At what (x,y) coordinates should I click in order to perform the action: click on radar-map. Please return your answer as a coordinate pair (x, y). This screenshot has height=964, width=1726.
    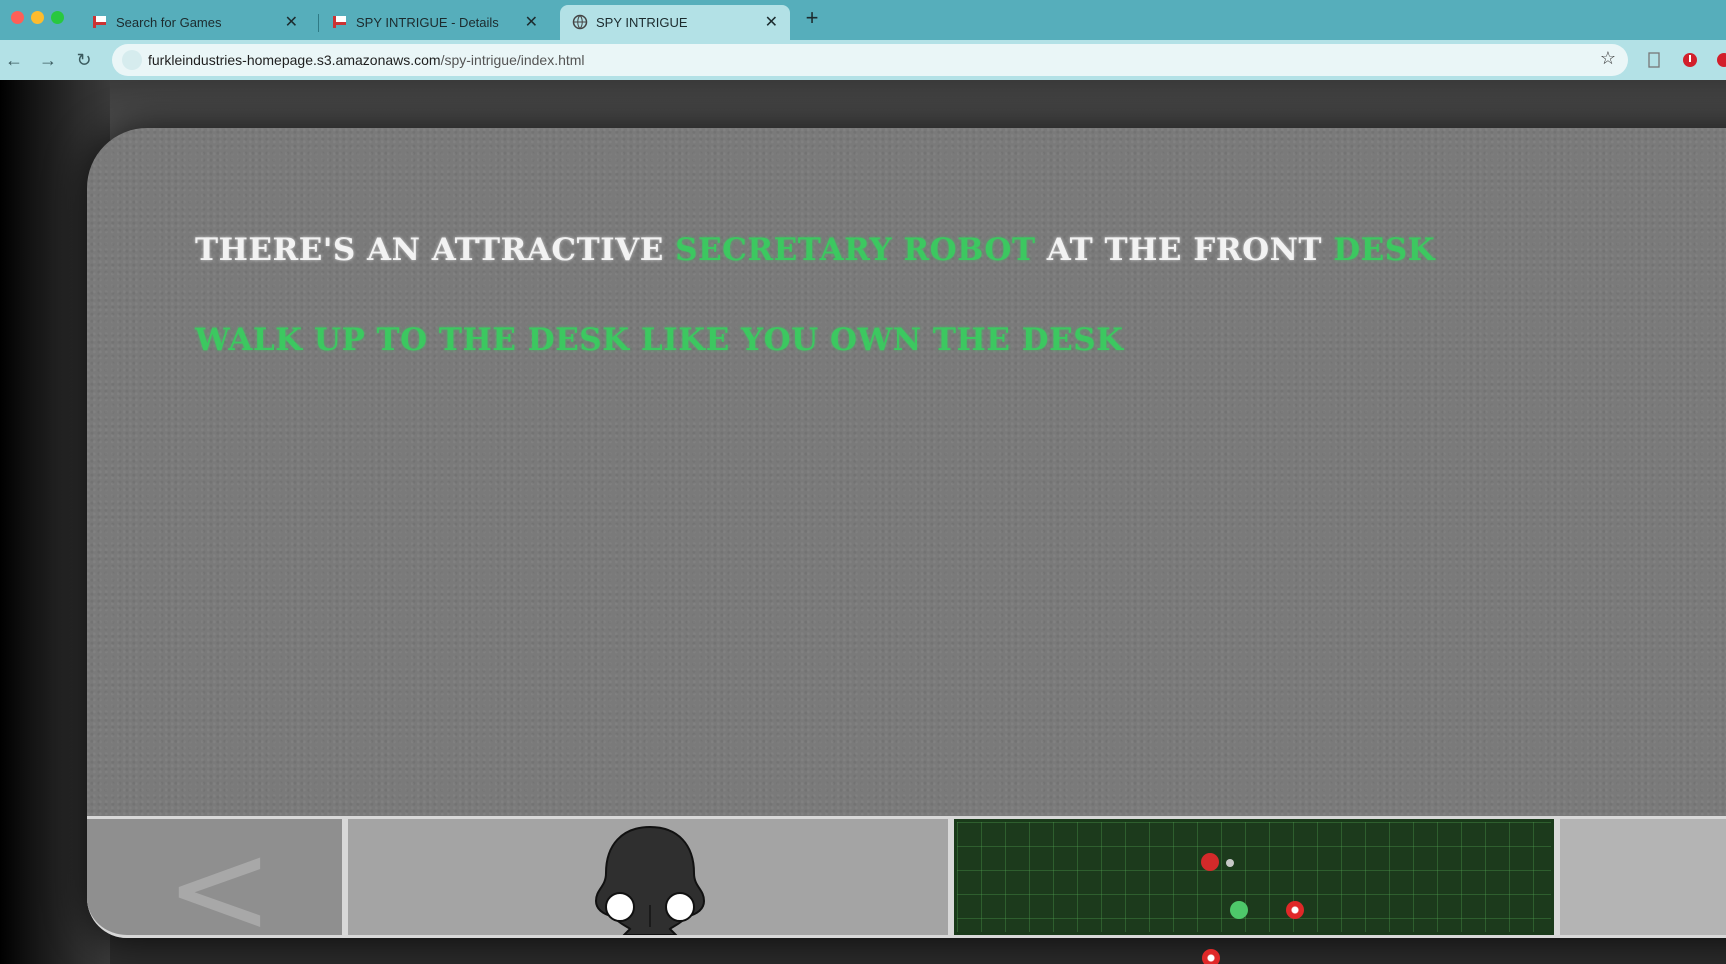
    Looking at the image, I should click on (1254, 890).